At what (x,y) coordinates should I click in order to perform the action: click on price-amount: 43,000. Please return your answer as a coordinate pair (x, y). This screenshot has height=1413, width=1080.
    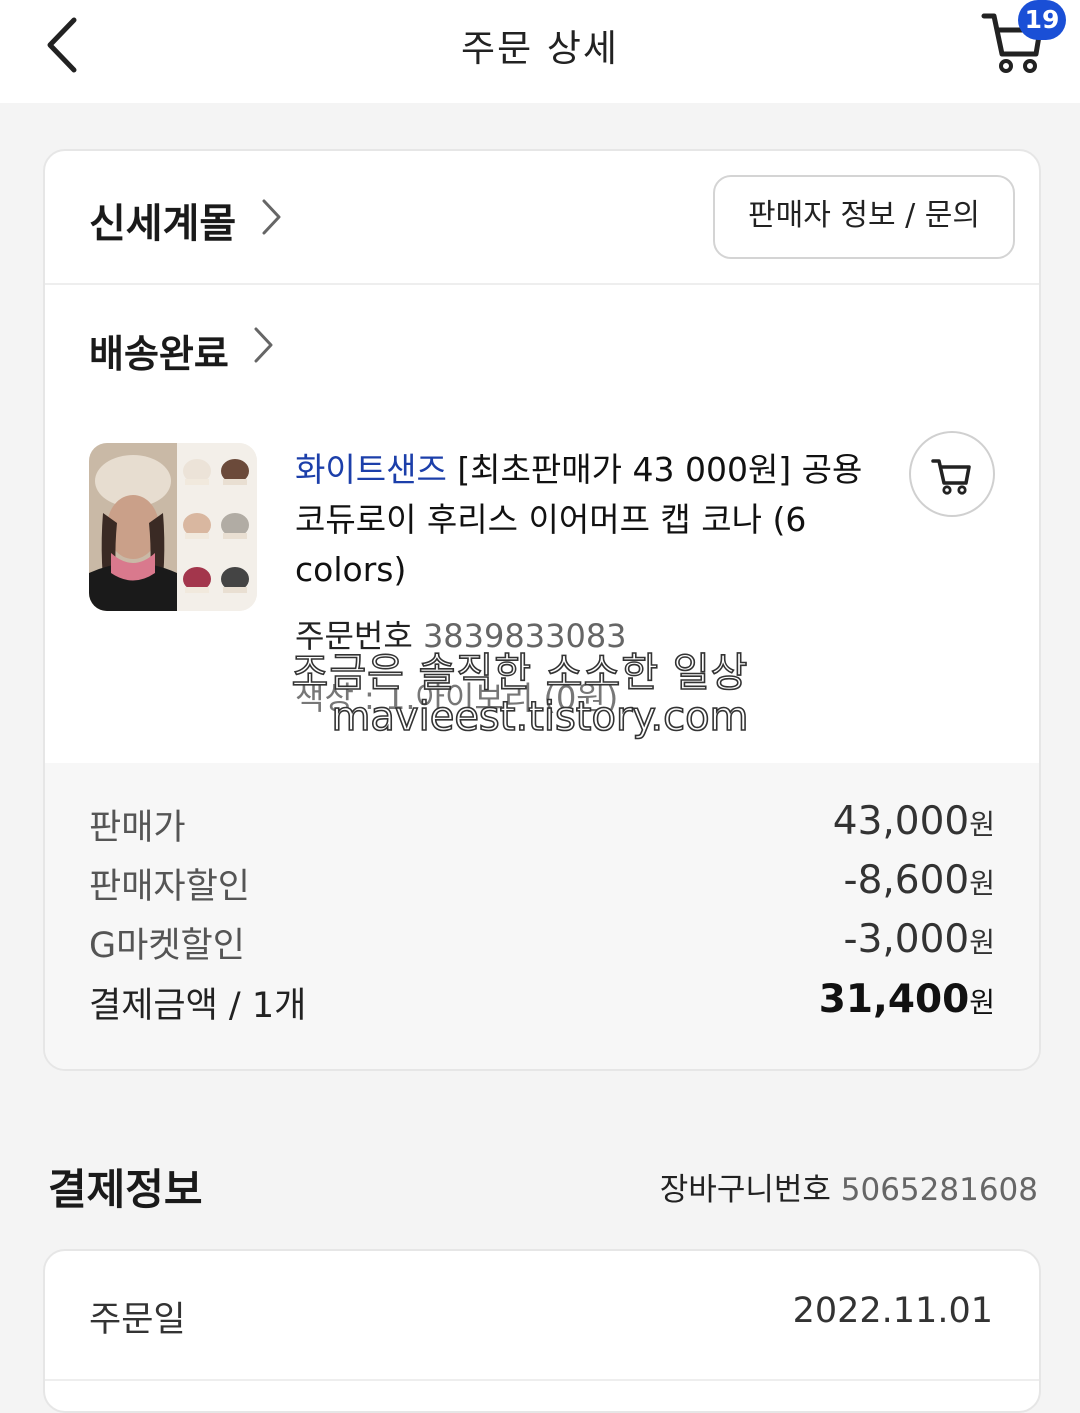
    Looking at the image, I should click on (901, 821).